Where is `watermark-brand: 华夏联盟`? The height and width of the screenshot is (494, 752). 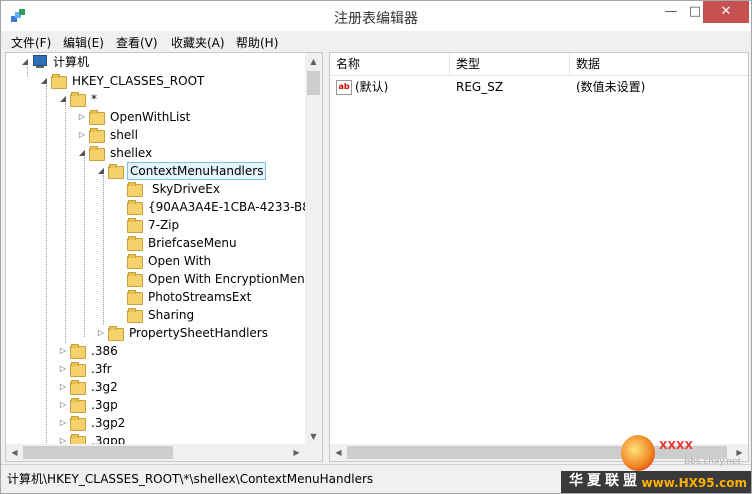 watermark-brand: 华夏联盟 is located at coordinates (605, 481).